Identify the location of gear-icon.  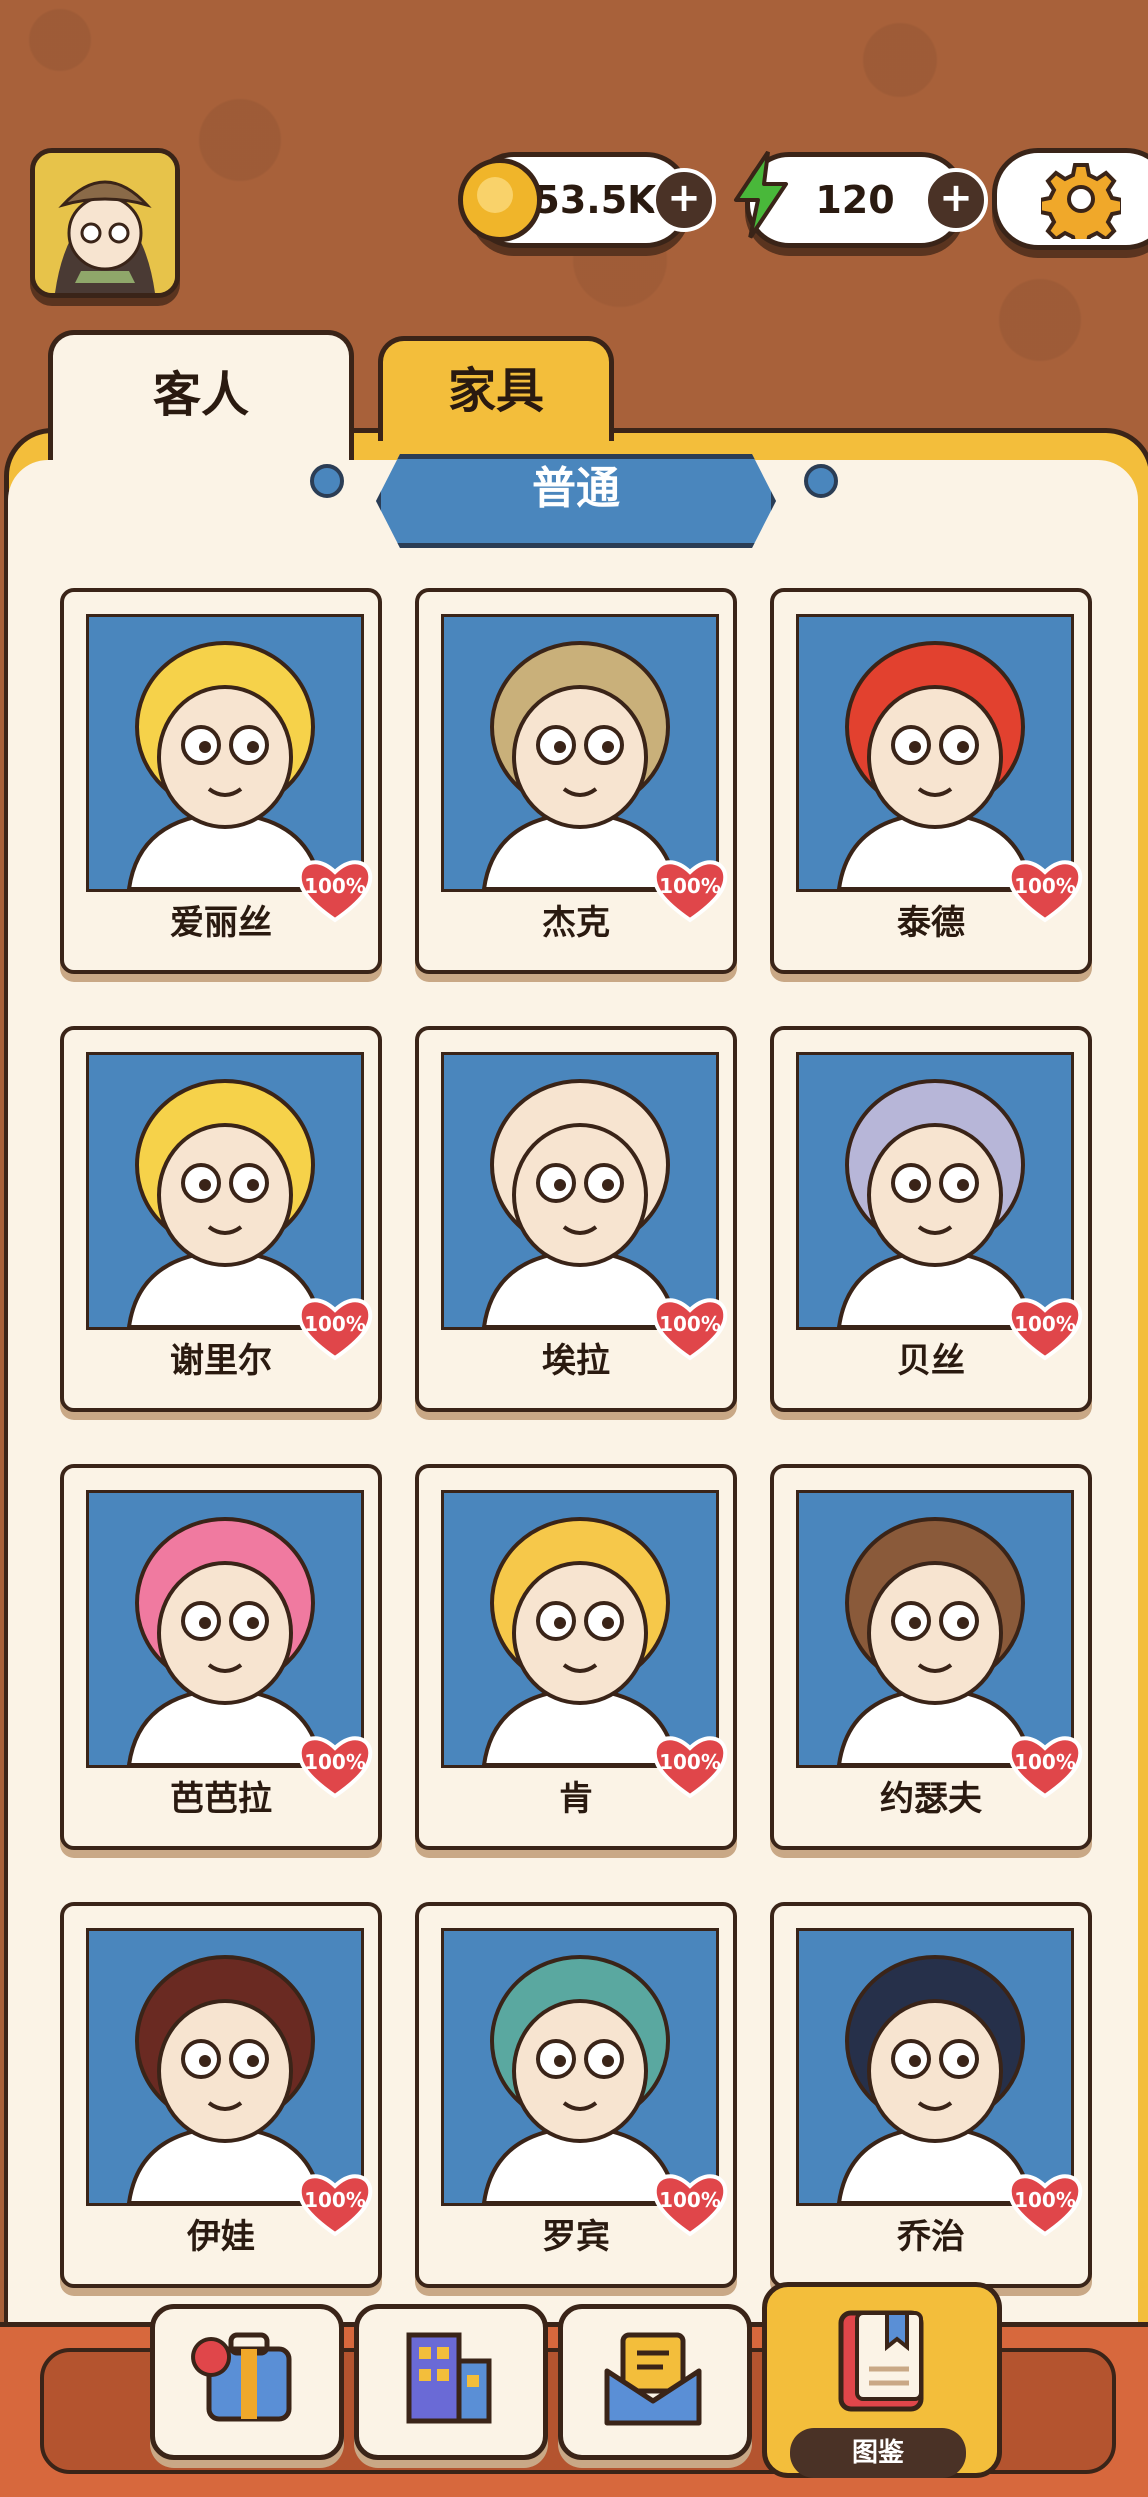
(1081, 201).